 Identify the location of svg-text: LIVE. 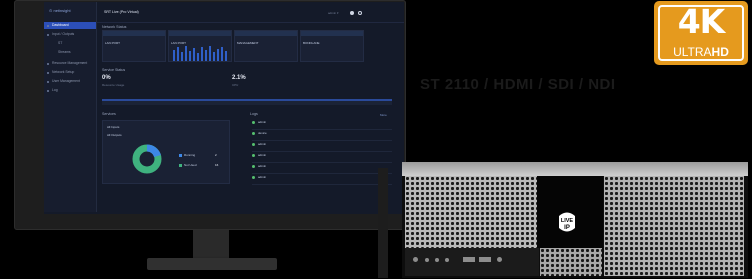
(567, 221).